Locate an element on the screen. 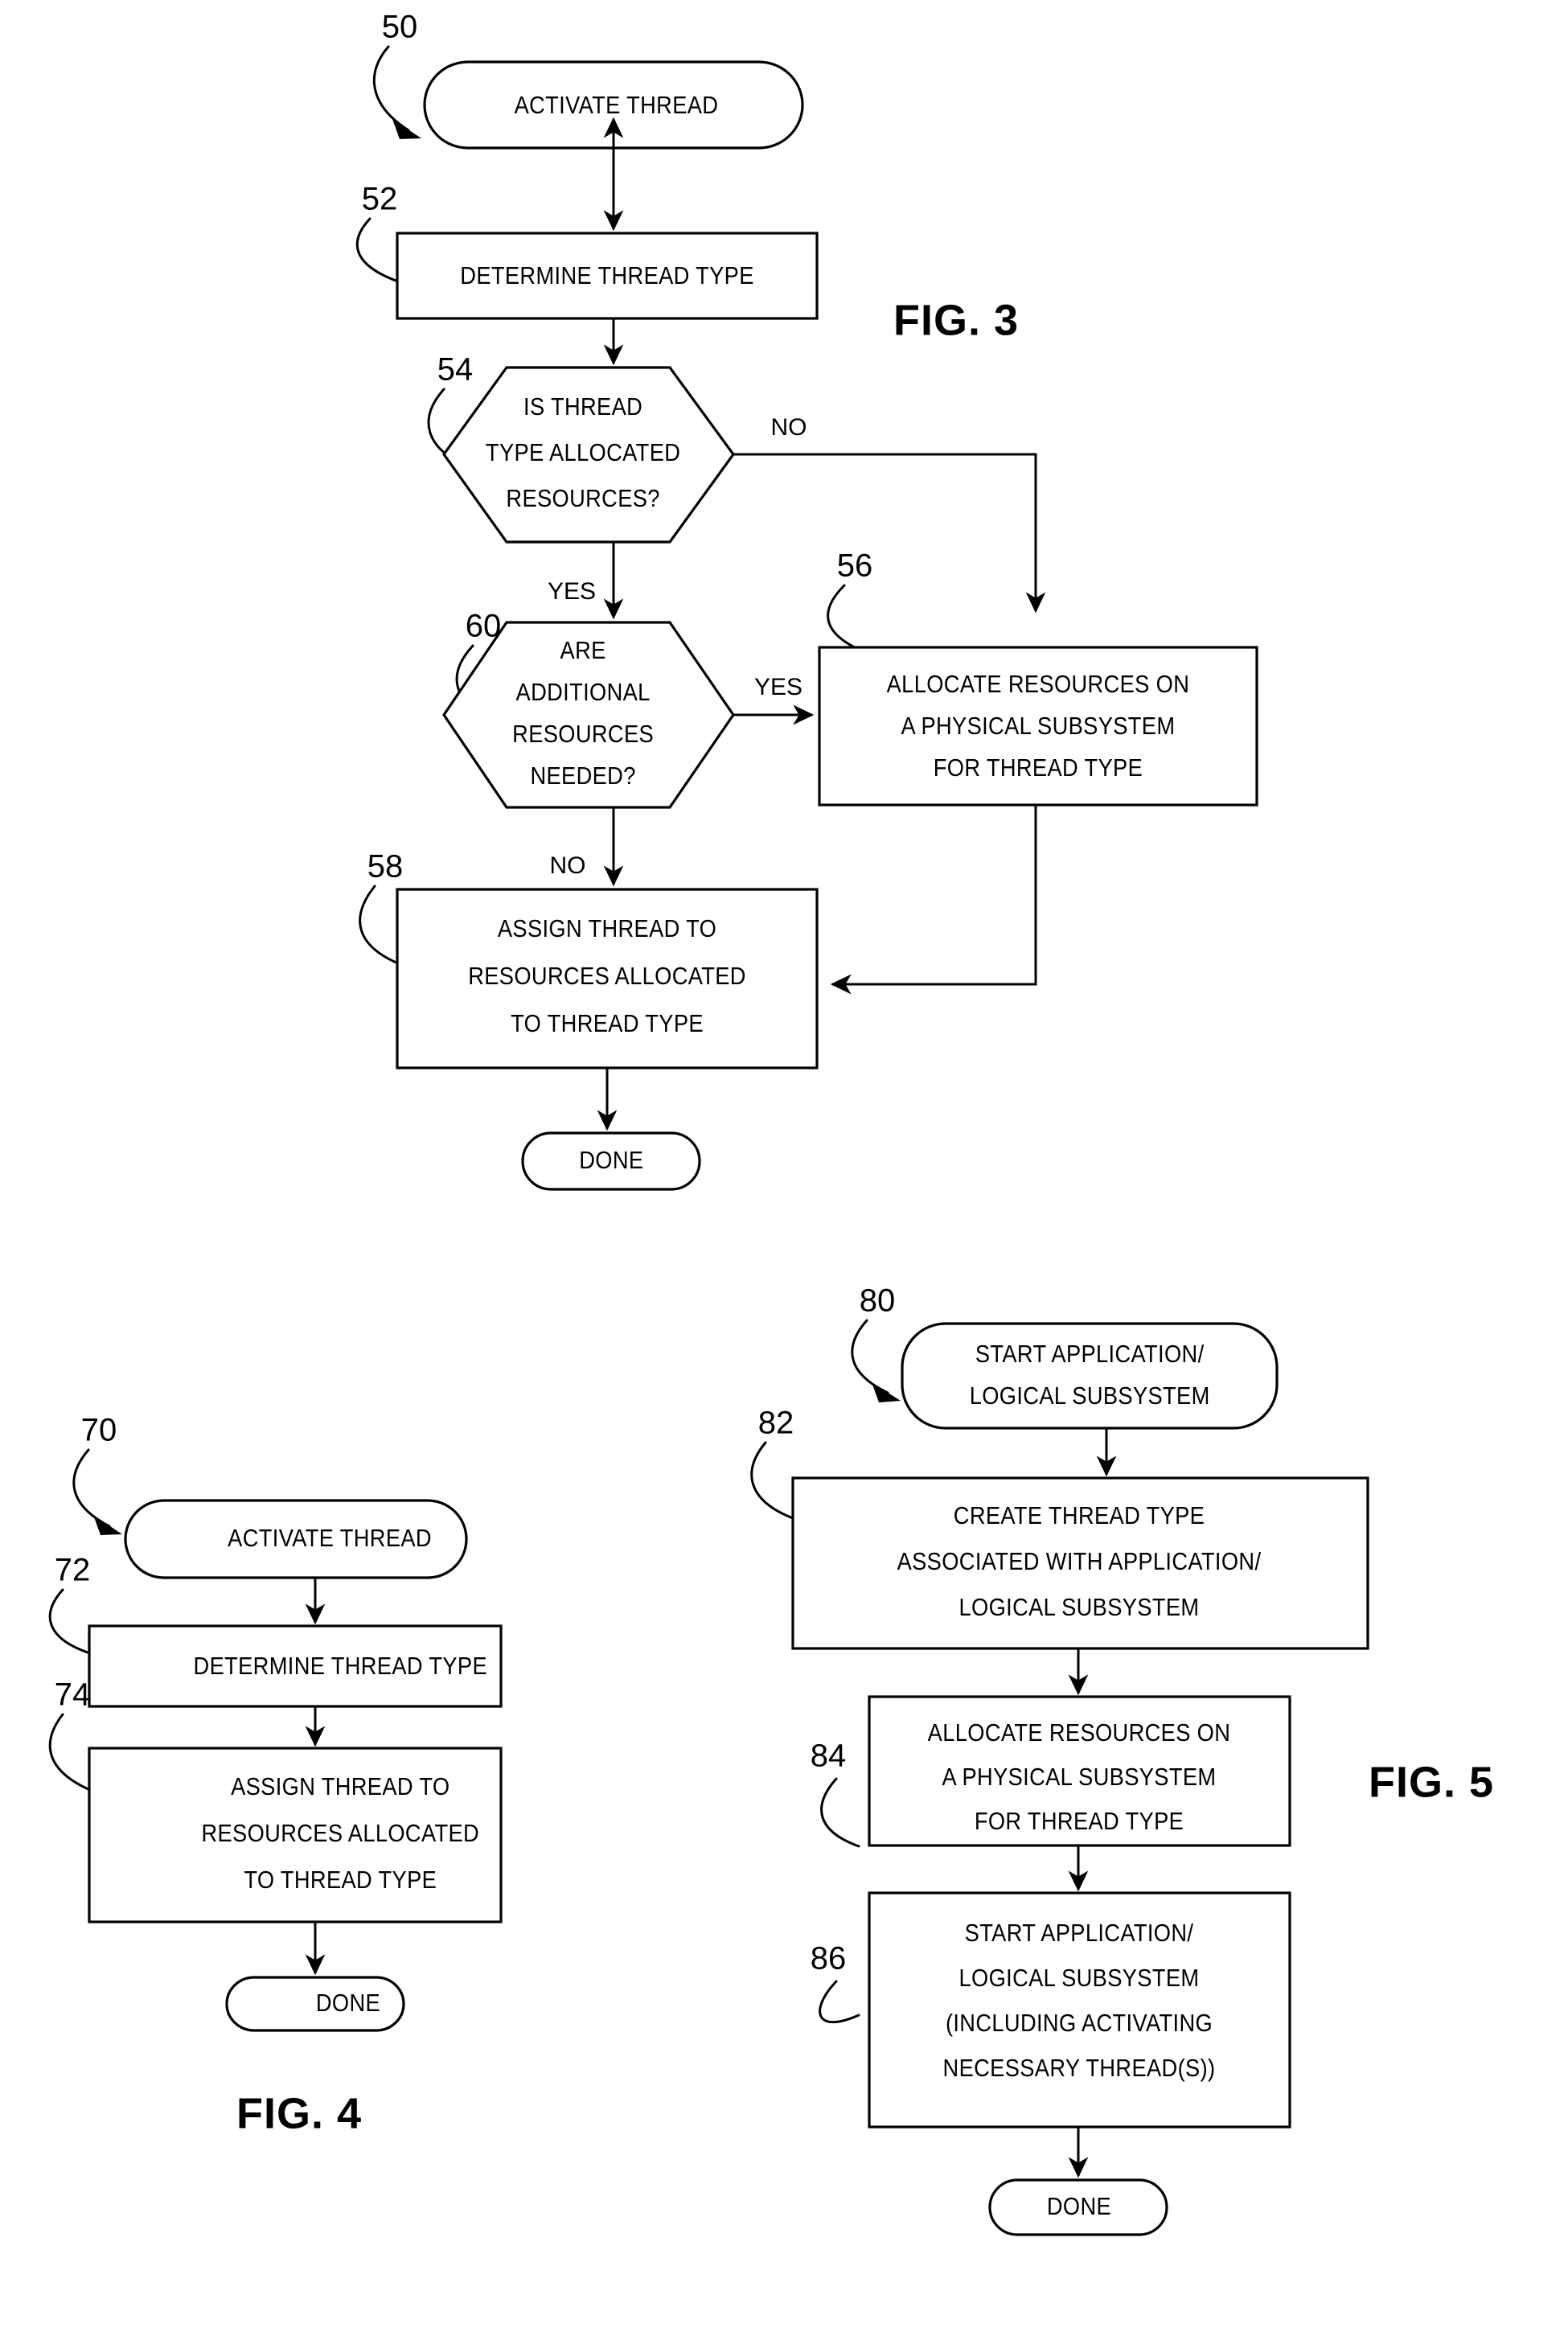 The image size is (1568, 2336). node-72-label-line1: DETERMINE THREAD TYPE is located at coordinates (340, 1667).